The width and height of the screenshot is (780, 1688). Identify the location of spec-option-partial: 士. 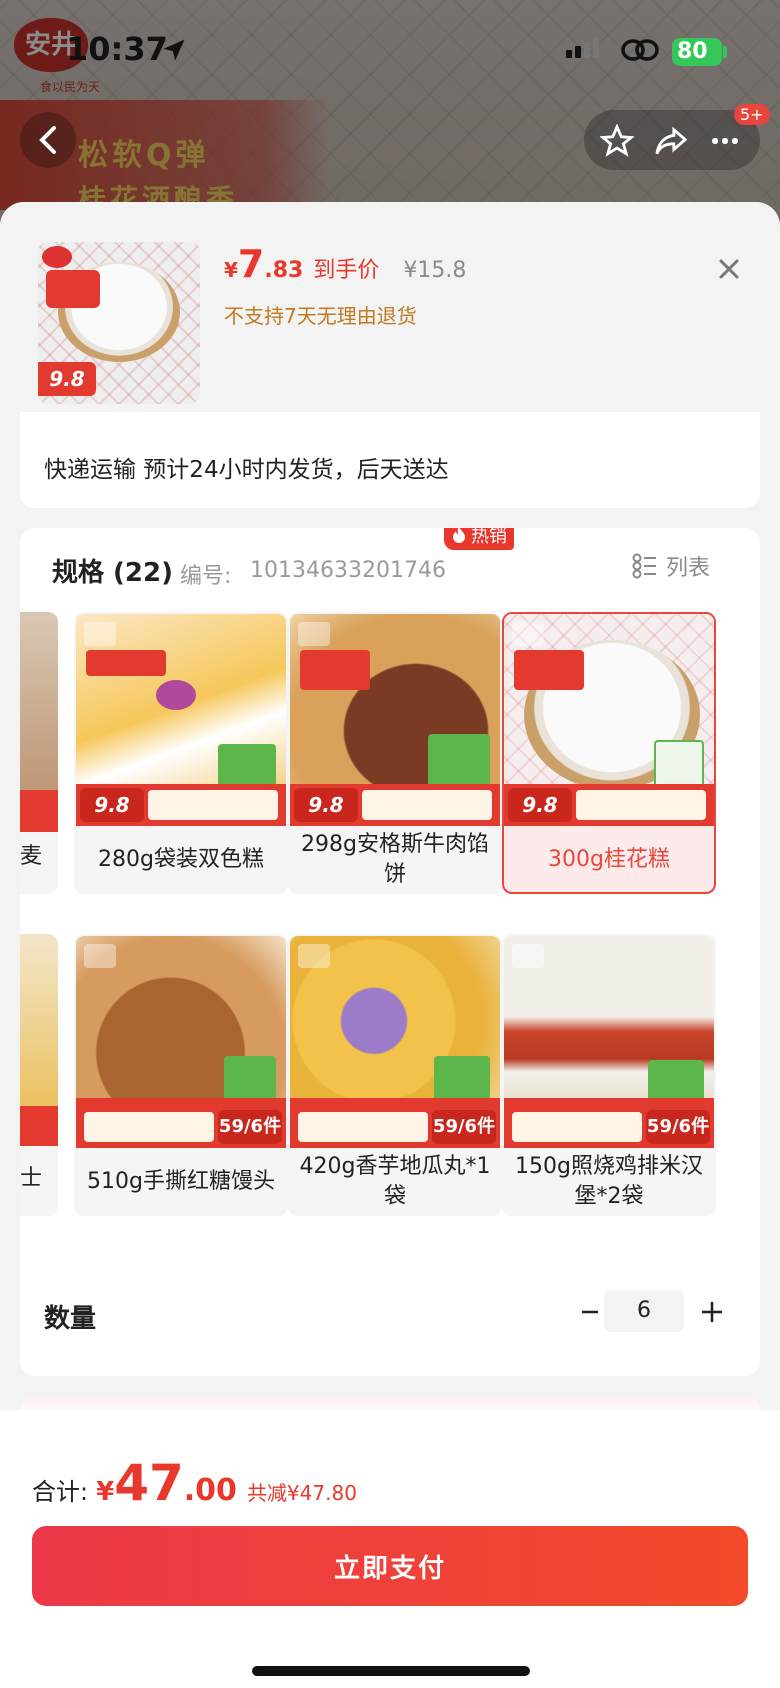
(39, 1075).